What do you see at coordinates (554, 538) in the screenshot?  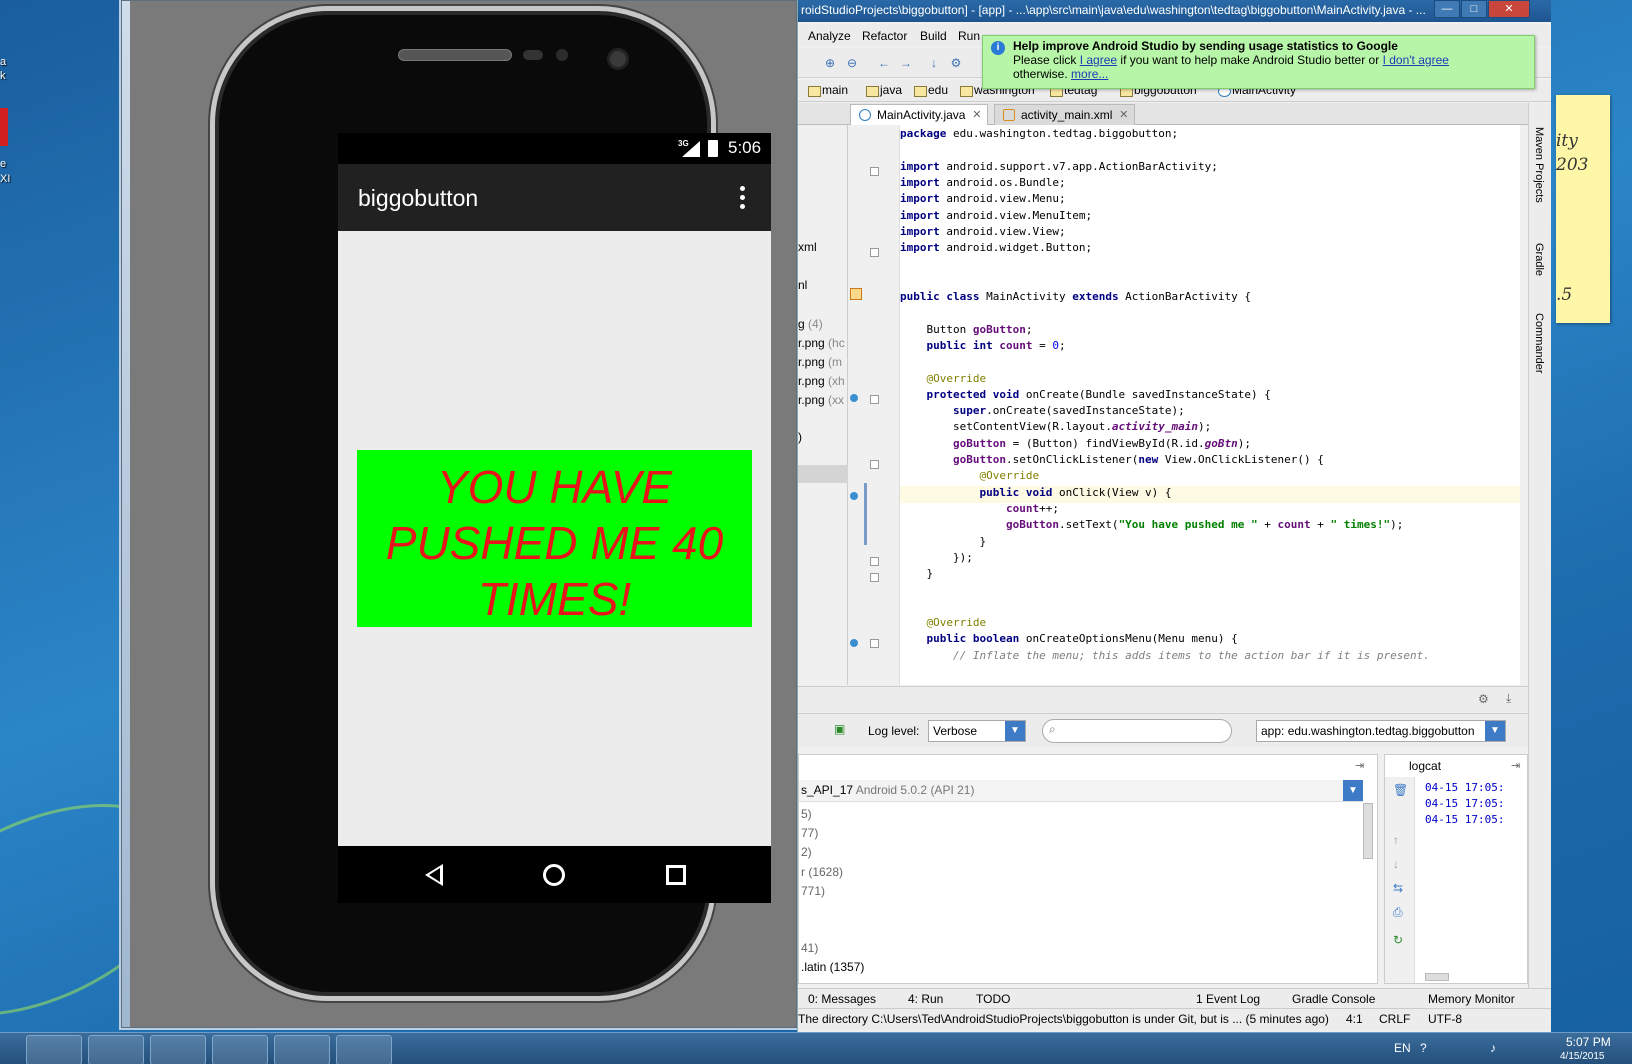 I see `go-button: YOU HAVE PUSHED ME 40 TIMES!` at bounding box center [554, 538].